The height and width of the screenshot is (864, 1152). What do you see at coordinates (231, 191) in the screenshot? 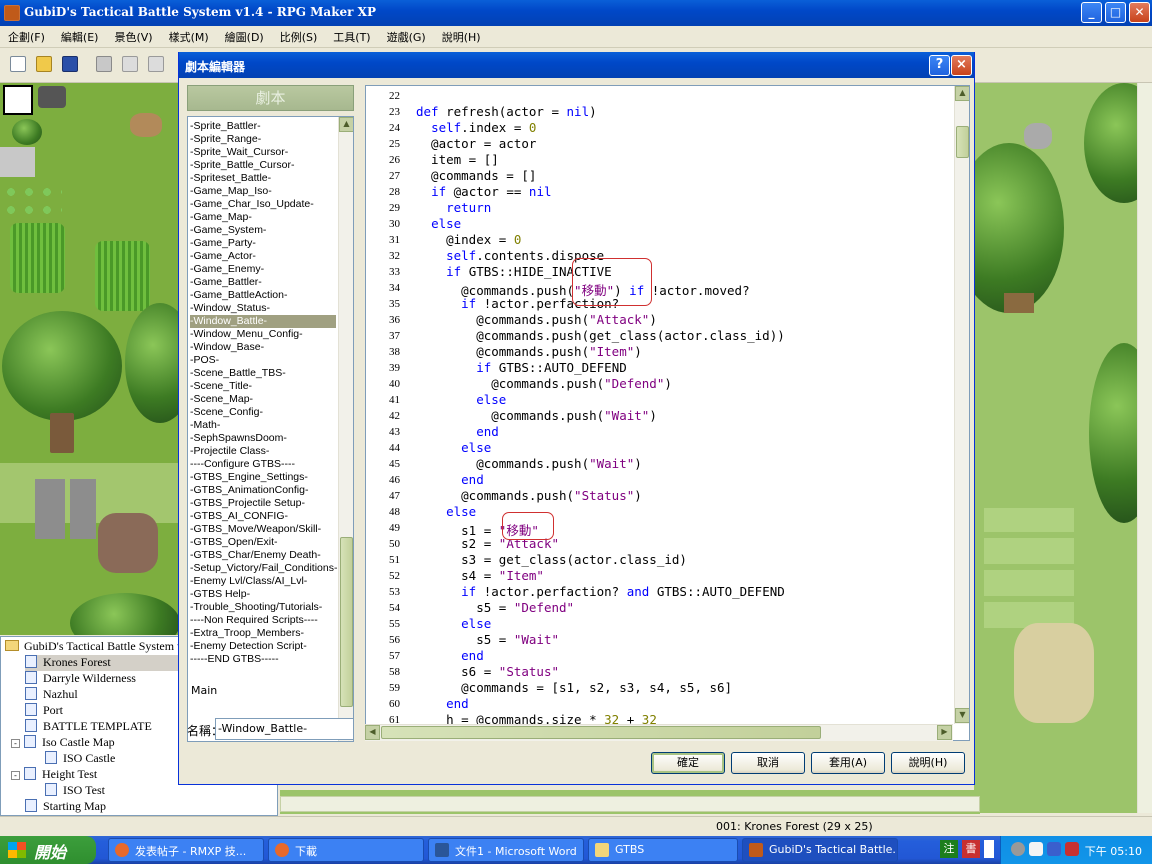
I see `script-item: -Game_Map_Iso-` at bounding box center [231, 191].